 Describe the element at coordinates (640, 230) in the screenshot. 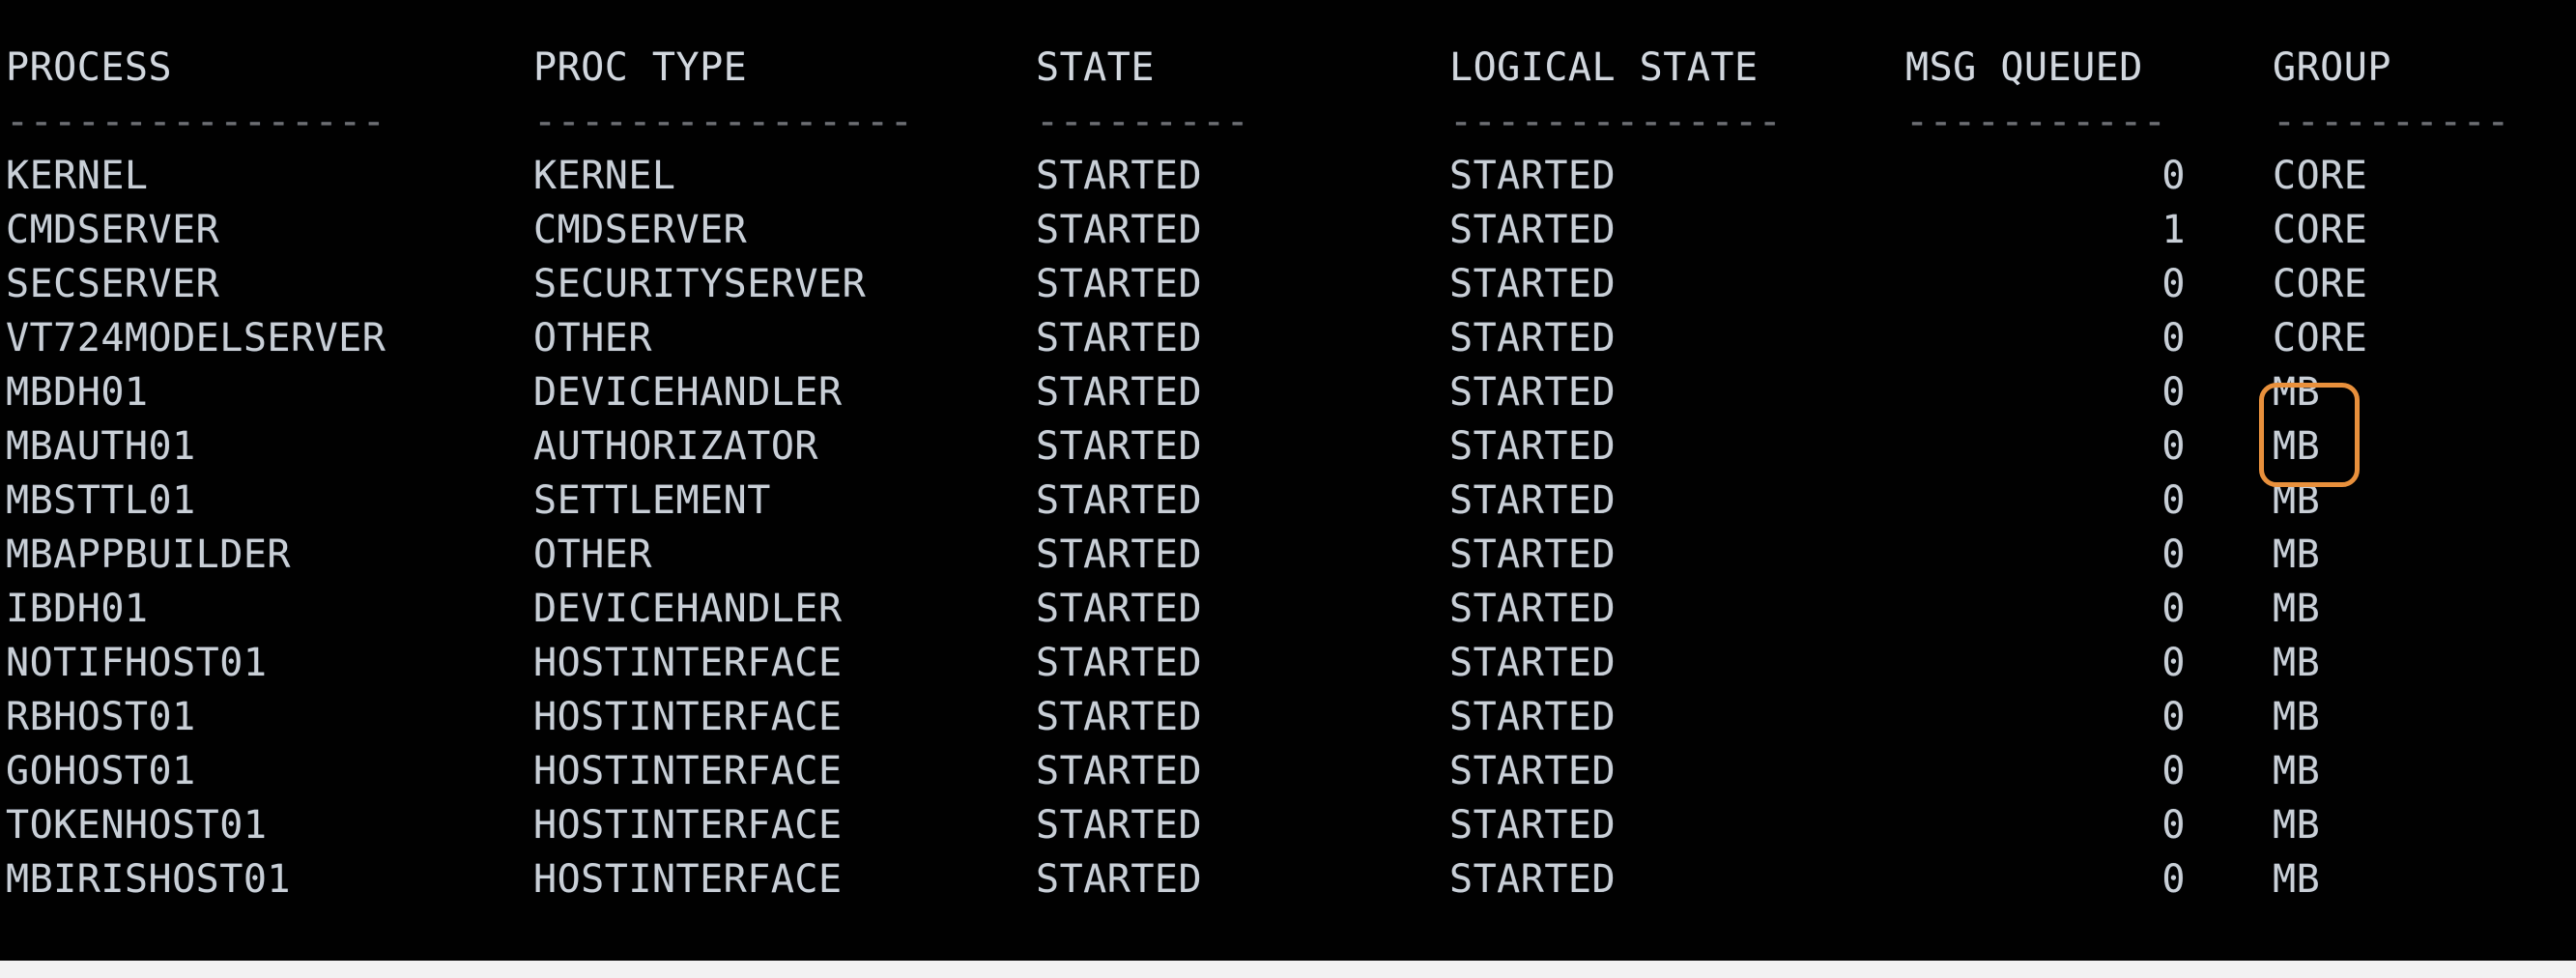

I see `cell-proc-type: CMDSERVER` at that location.